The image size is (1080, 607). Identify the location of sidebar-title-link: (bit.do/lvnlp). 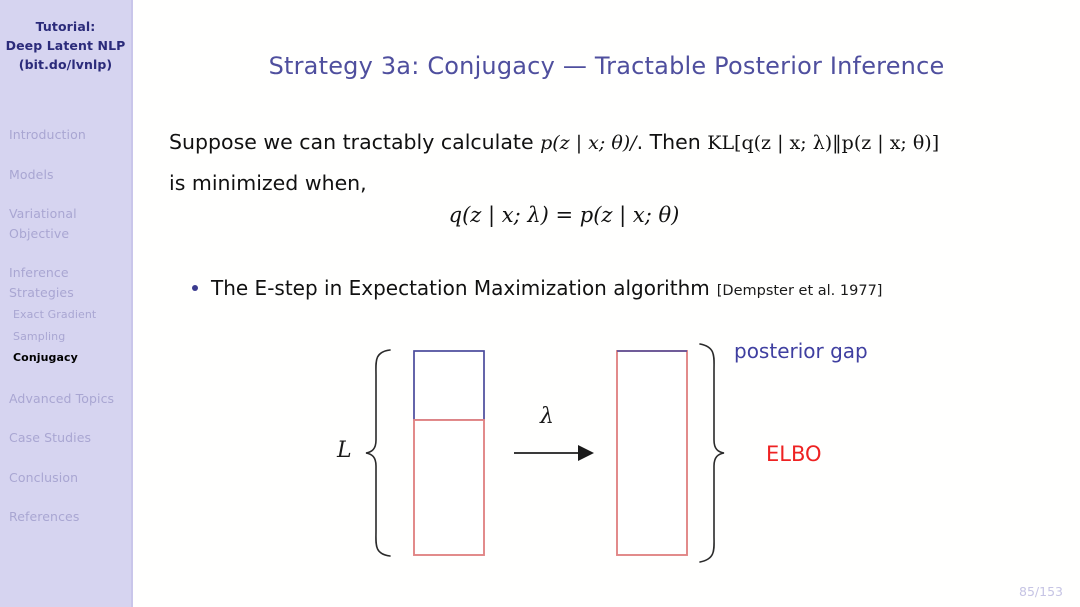
(65, 64).